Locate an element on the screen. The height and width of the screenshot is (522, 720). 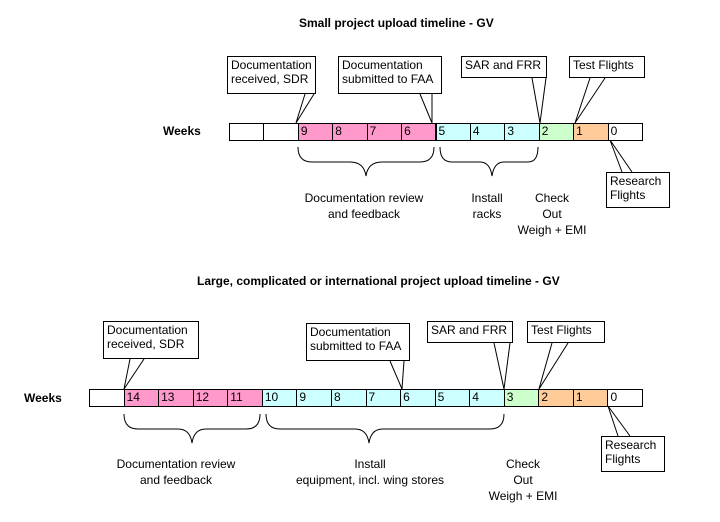
large-brace-doc-review is located at coordinates (192, 428).